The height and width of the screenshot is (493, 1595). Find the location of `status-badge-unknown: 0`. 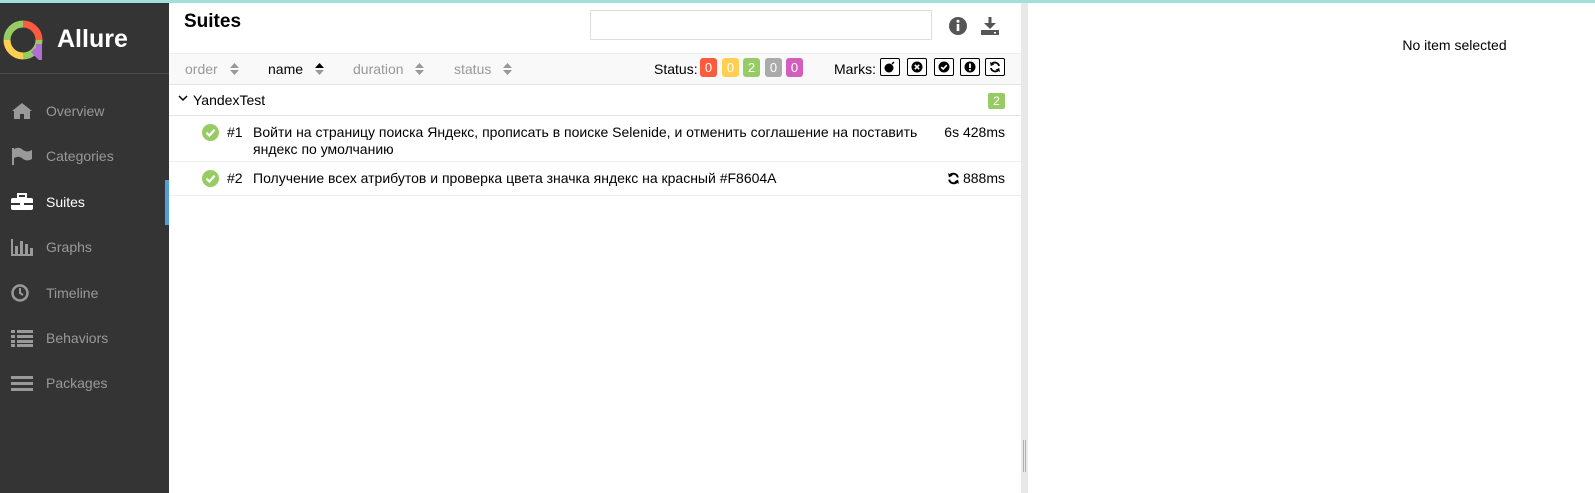

status-badge-unknown: 0 is located at coordinates (794, 67).